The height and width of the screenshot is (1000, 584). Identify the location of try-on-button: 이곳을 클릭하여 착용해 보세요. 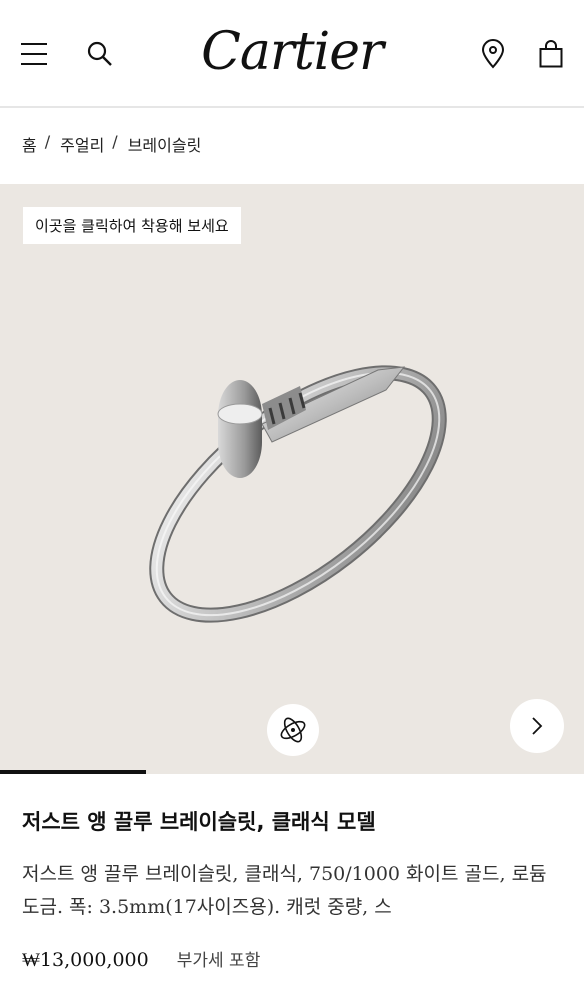
(132, 225).